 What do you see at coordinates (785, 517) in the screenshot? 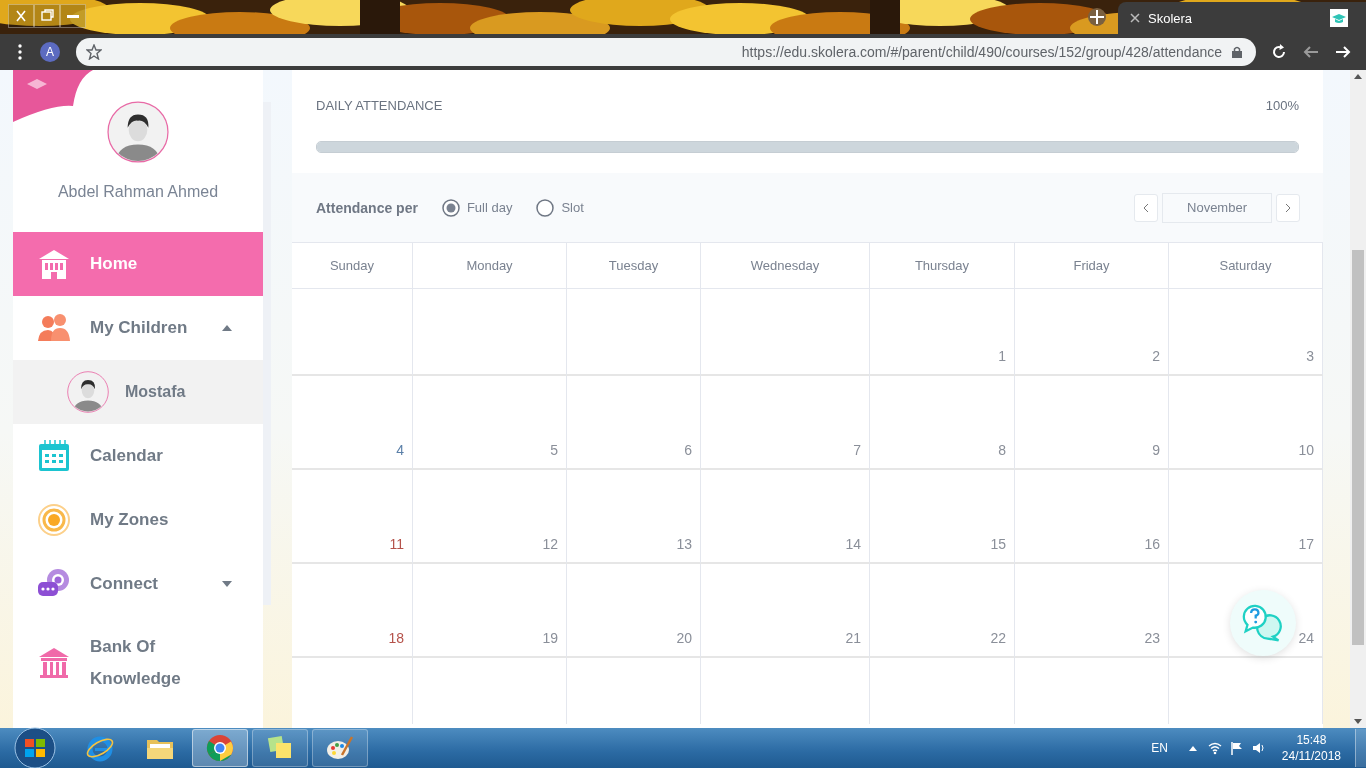
I see `day-cell: 14` at bounding box center [785, 517].